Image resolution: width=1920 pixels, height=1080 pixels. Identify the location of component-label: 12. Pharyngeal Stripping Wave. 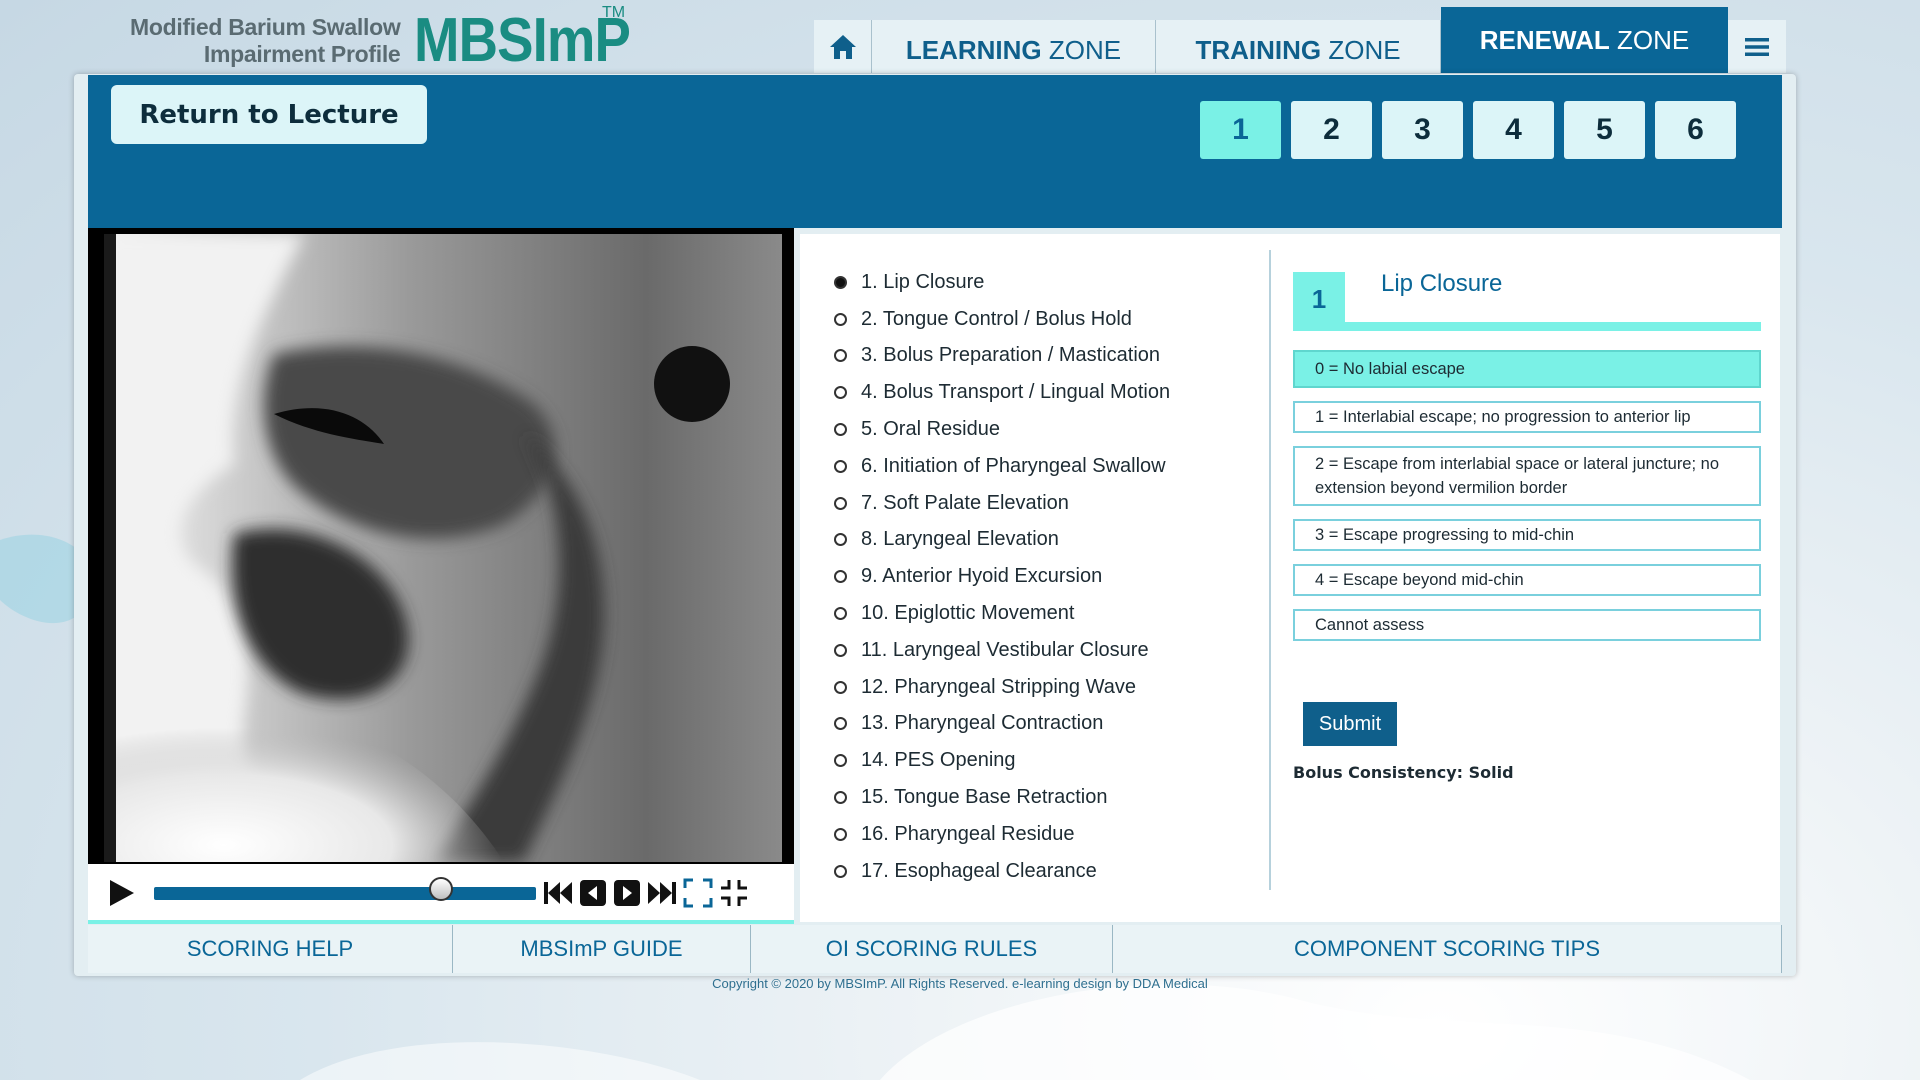
(998, 686).